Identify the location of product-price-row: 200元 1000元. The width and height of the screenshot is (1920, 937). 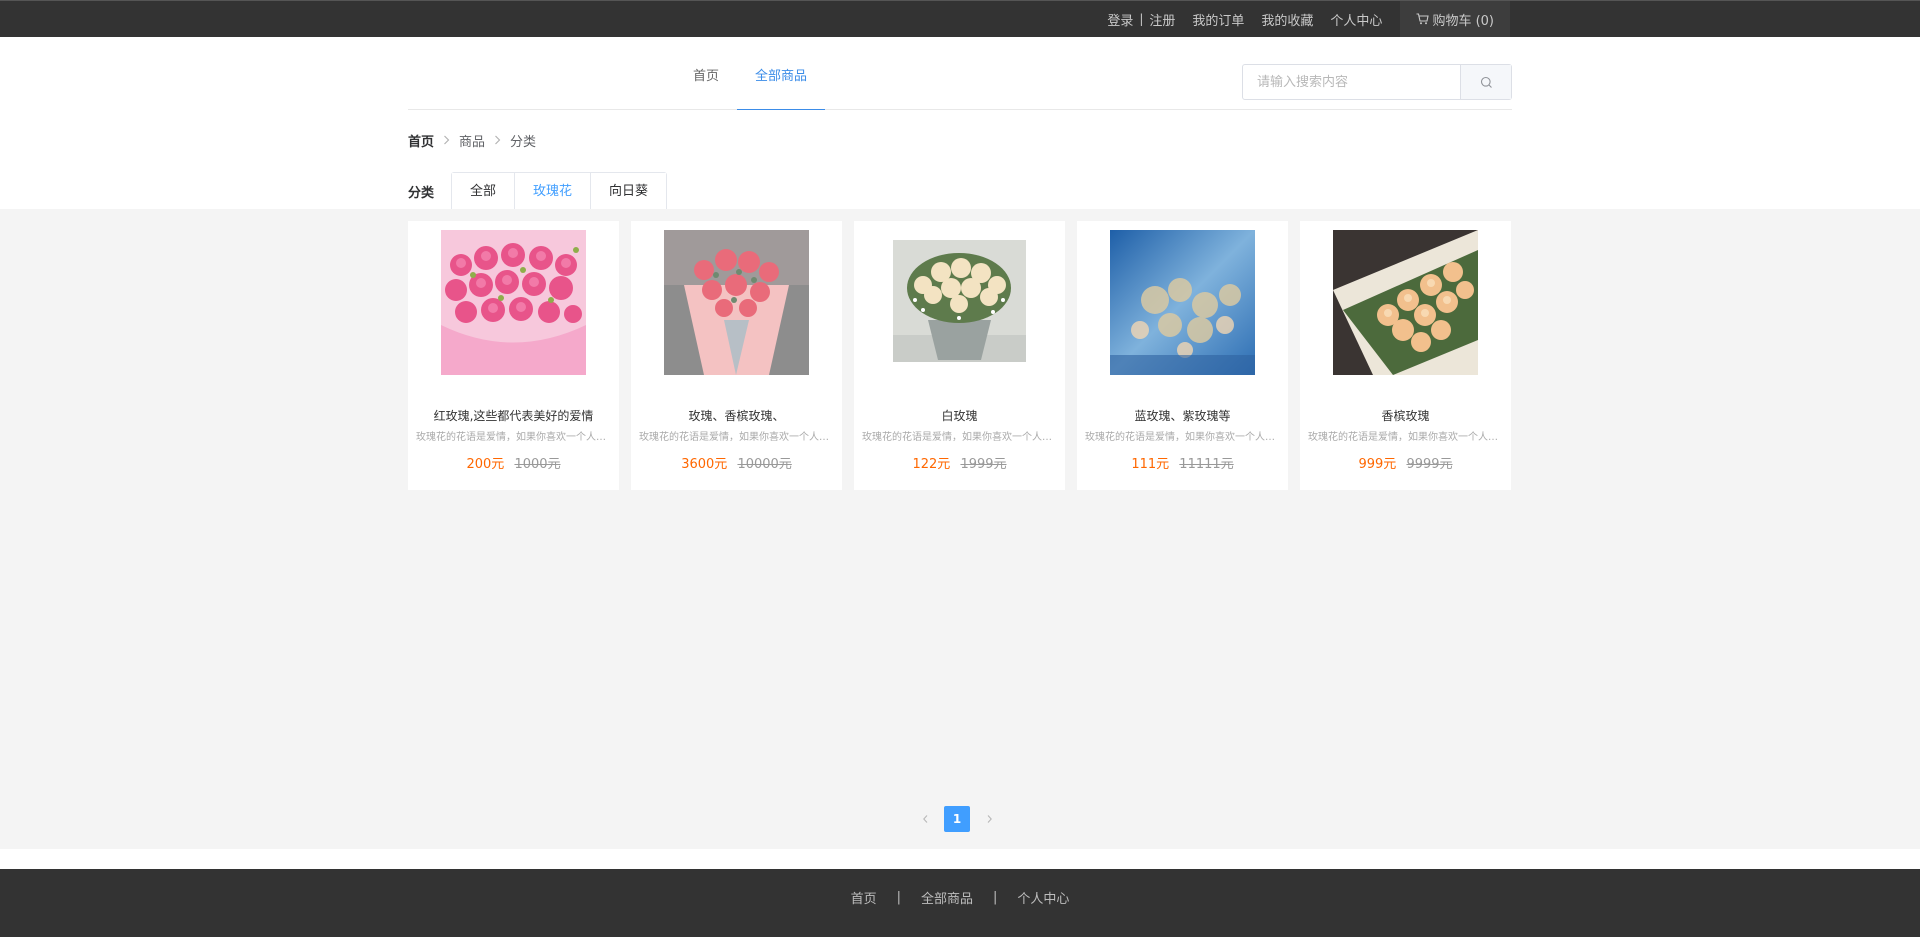
(513, 462).